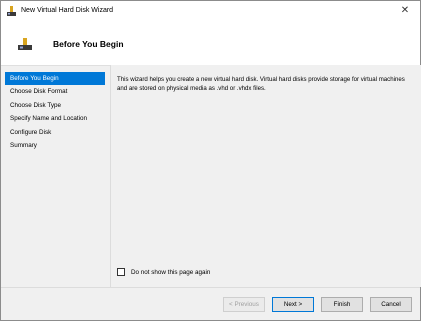 The height and width of the screenshot is (321, 421). What do you see at coordinates (244, 304) in the screenshot?
I see `previous-button: < Previous` at bounding box center [244, 304].